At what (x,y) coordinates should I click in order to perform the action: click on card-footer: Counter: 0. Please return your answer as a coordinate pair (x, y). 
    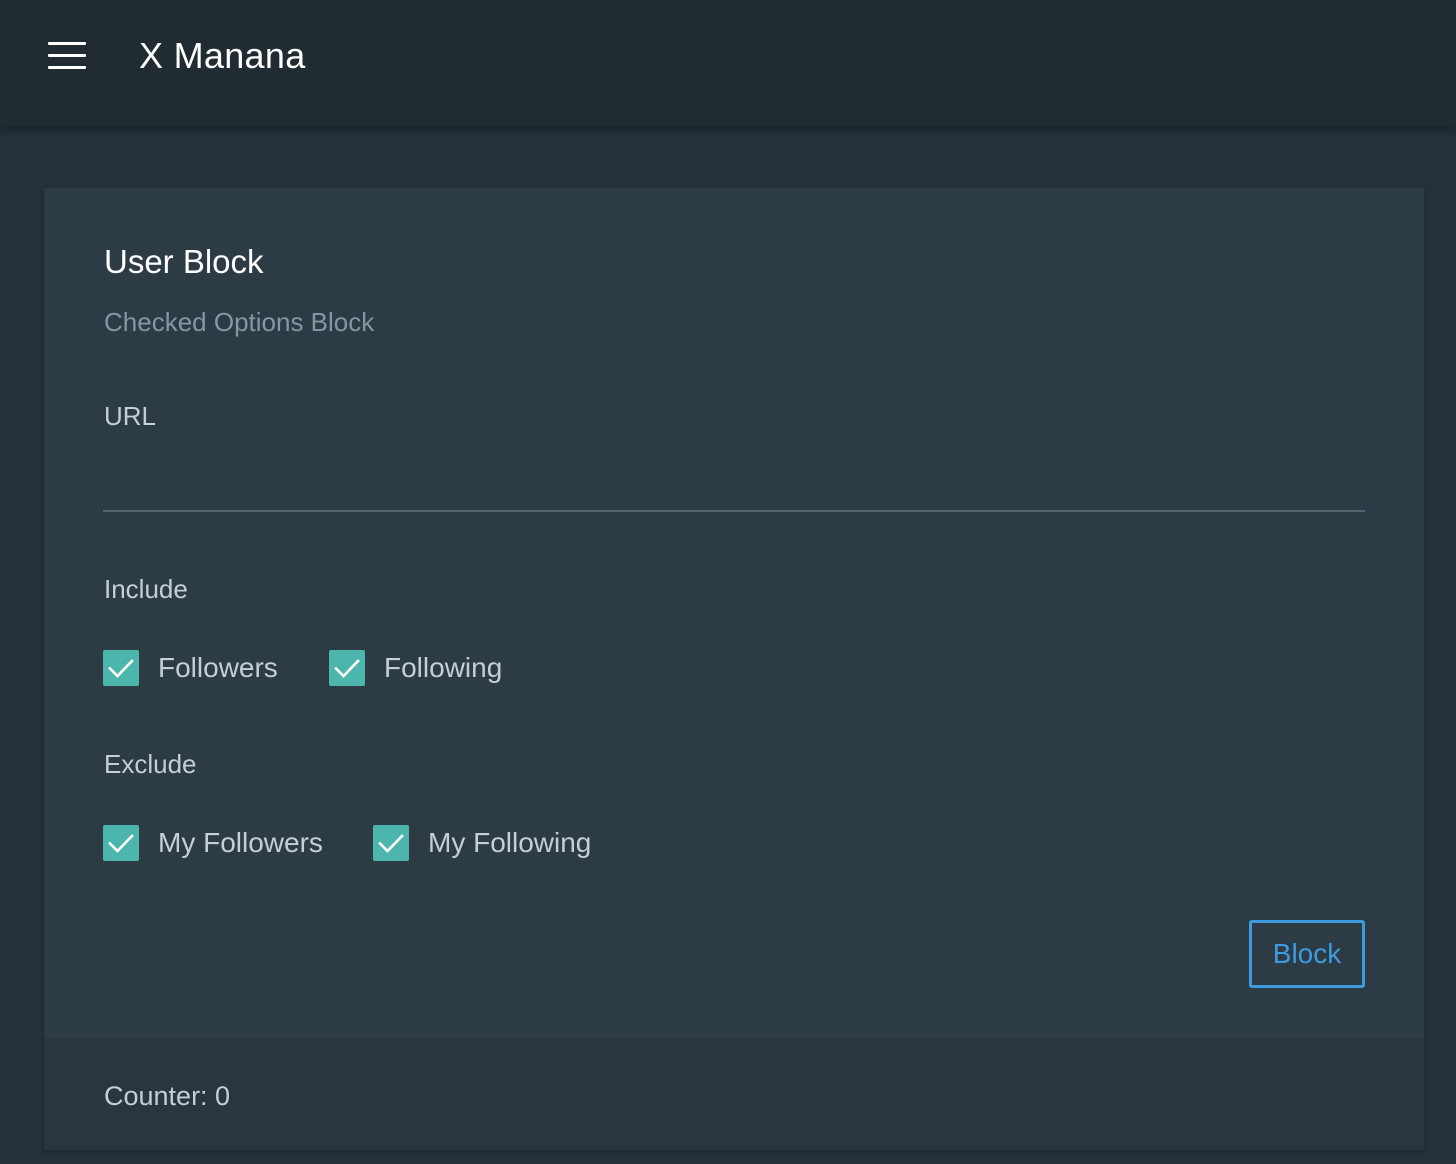
    Looking at the image, I should click on (734, 1094).